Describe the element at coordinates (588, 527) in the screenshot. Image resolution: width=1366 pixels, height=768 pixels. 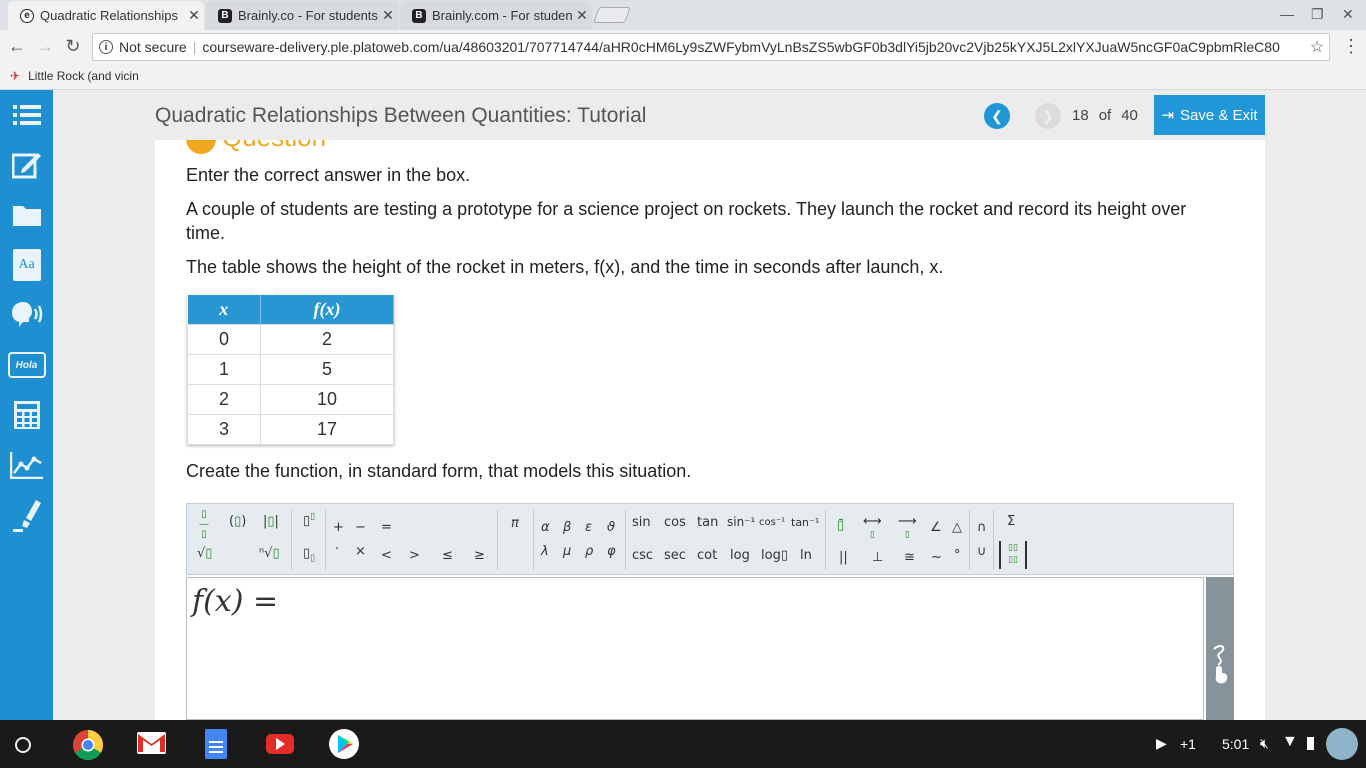
I see `epsilon-button: ε` at that location.